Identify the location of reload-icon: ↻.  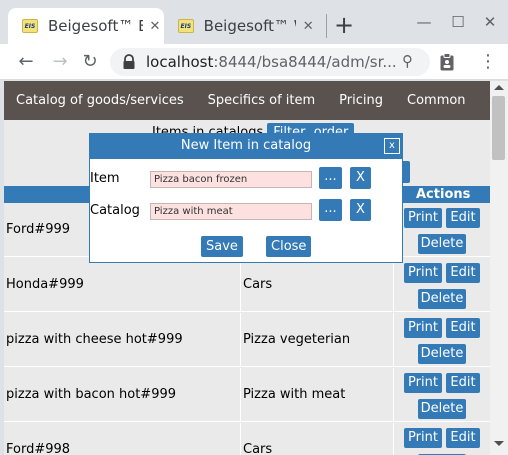
(90, 62).